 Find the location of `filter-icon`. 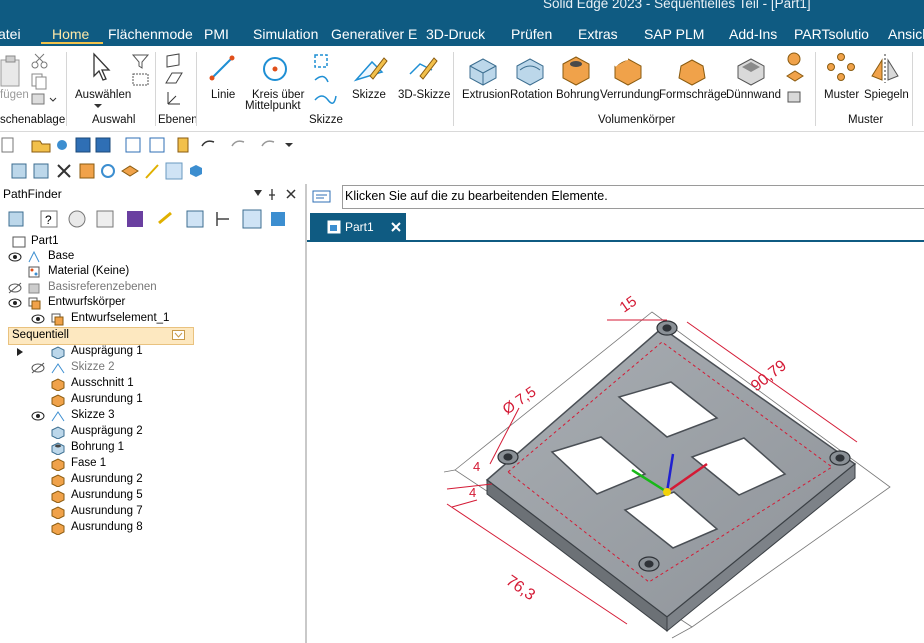

filter-icon is located at coordinates (141, 61).